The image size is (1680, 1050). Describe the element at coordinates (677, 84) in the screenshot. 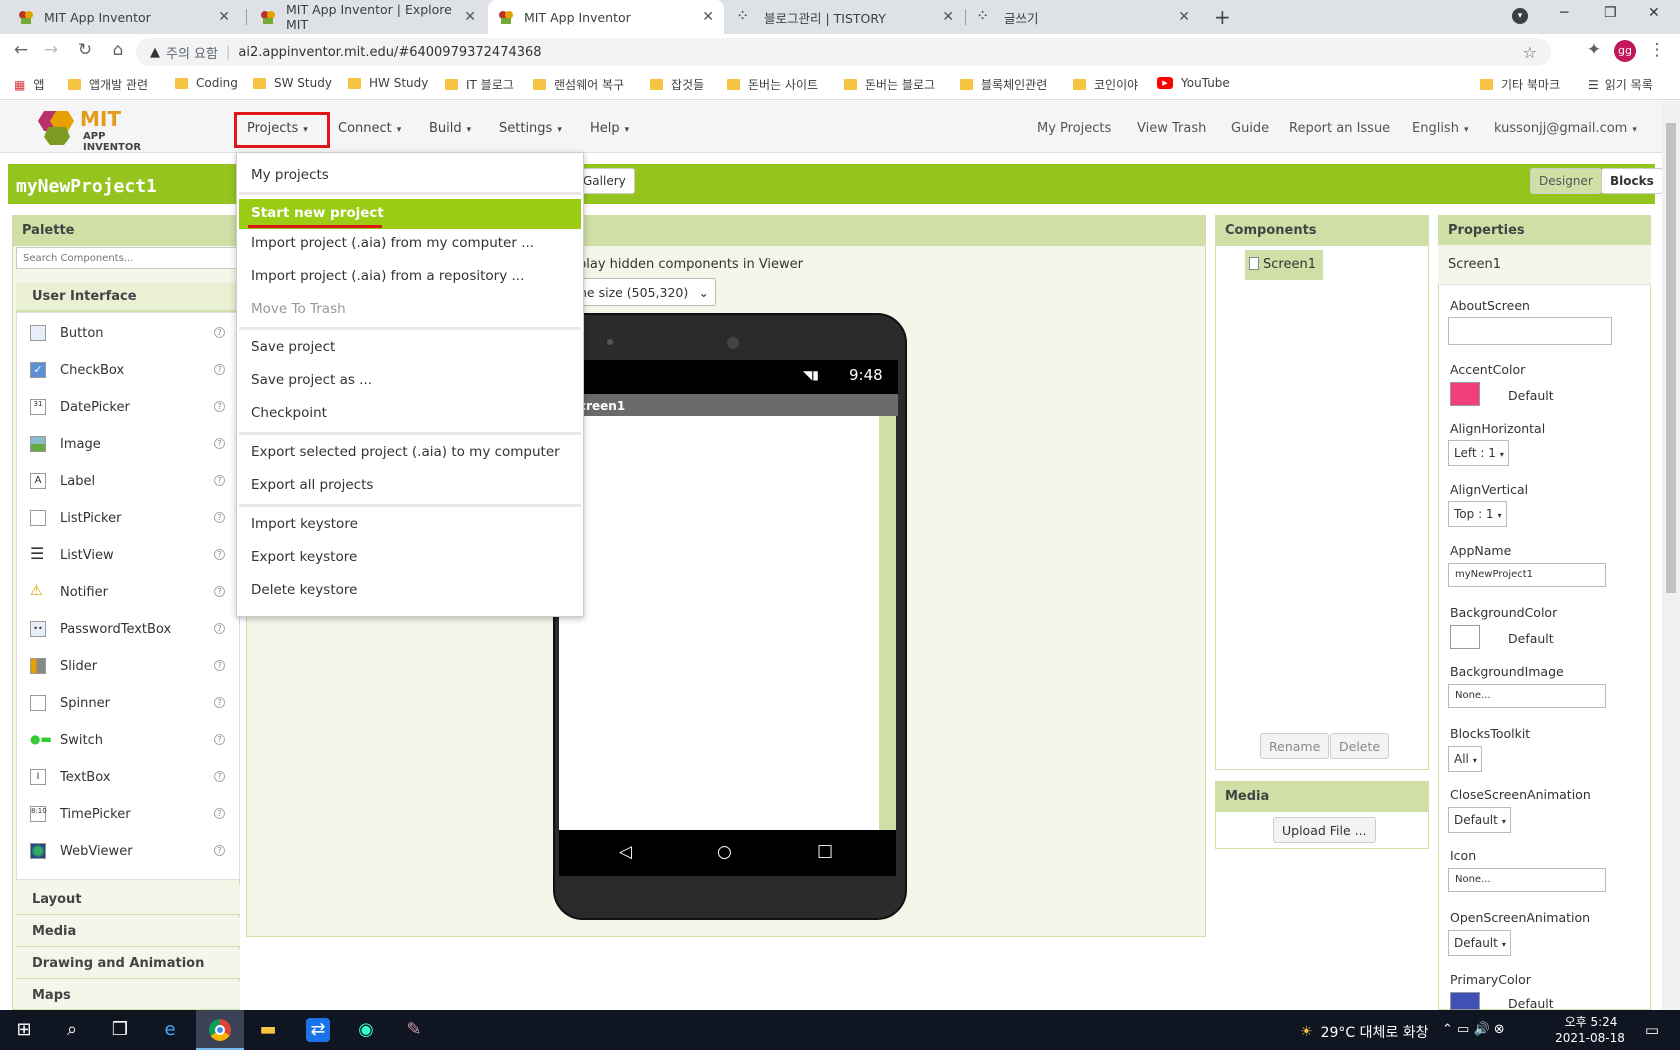

I see `bookmark-folder: 잡것들` at that location.